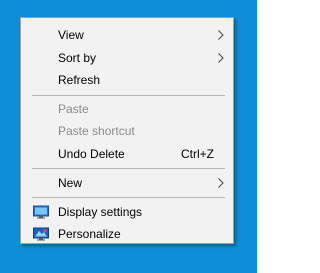 The height and width of the screenshot is (273, 320). Describe the element at coordinates (127, 58) in the screenshot. I see `menu-item-sort-by: Sort by` at that location.